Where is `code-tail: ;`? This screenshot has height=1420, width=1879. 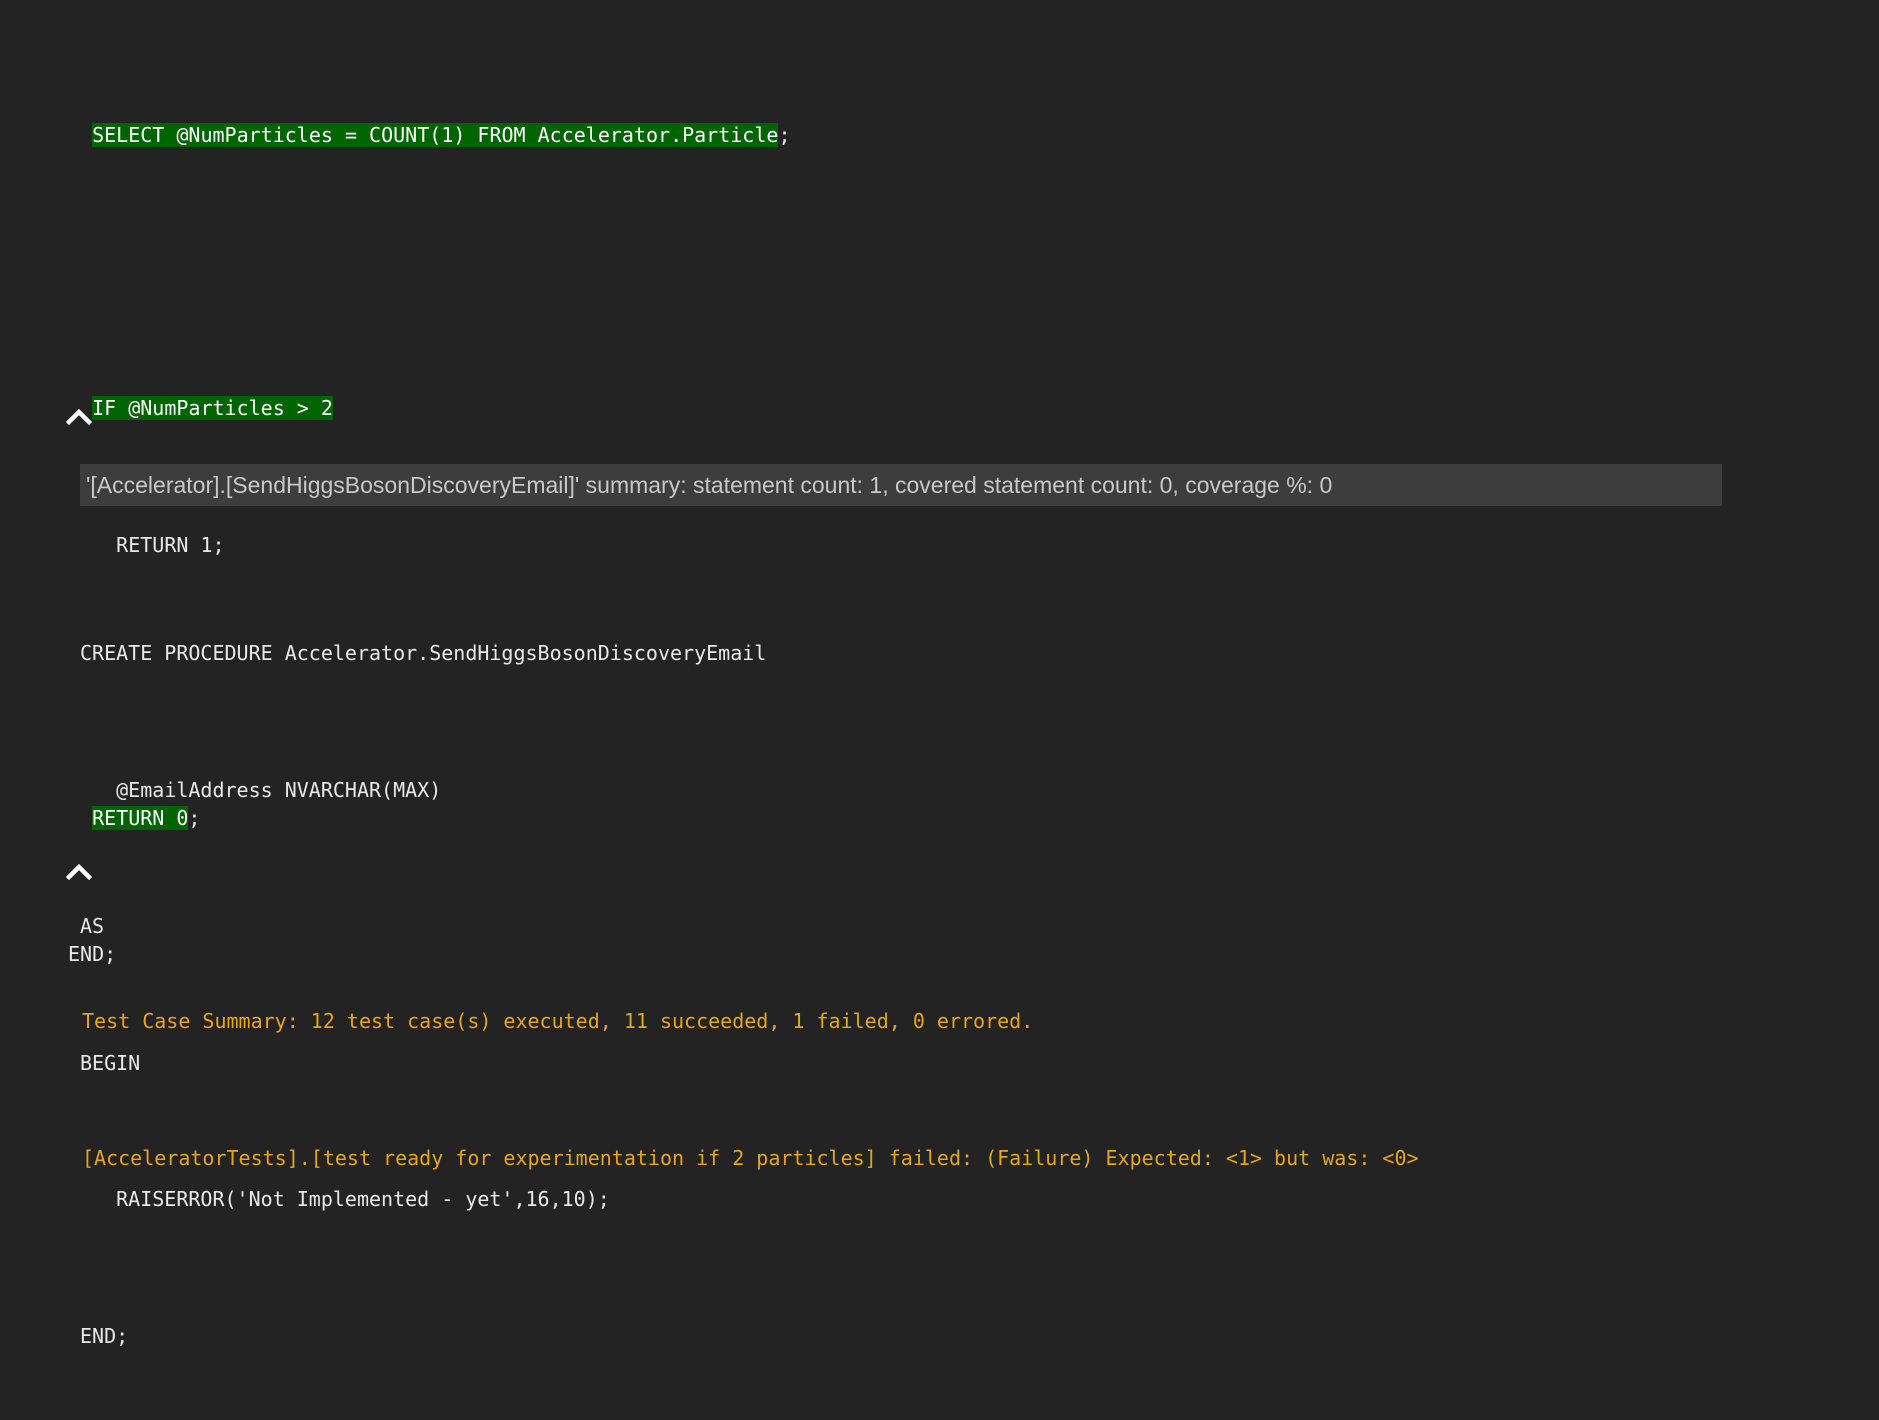
code-tail: ; is located at coordinates (784, 135).